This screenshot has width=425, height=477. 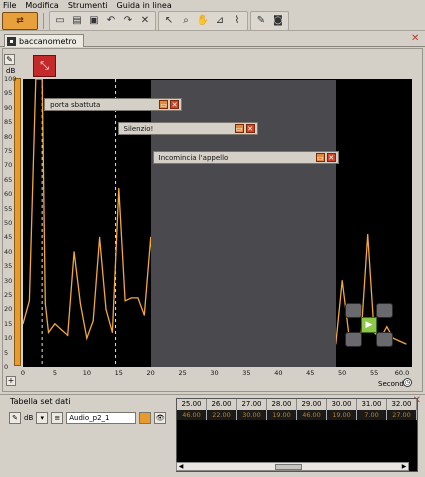 What do you see at coordinates (182, 373) in the screenshot?
I see `x-tick-label: 25` at bounding box center [182, 373].